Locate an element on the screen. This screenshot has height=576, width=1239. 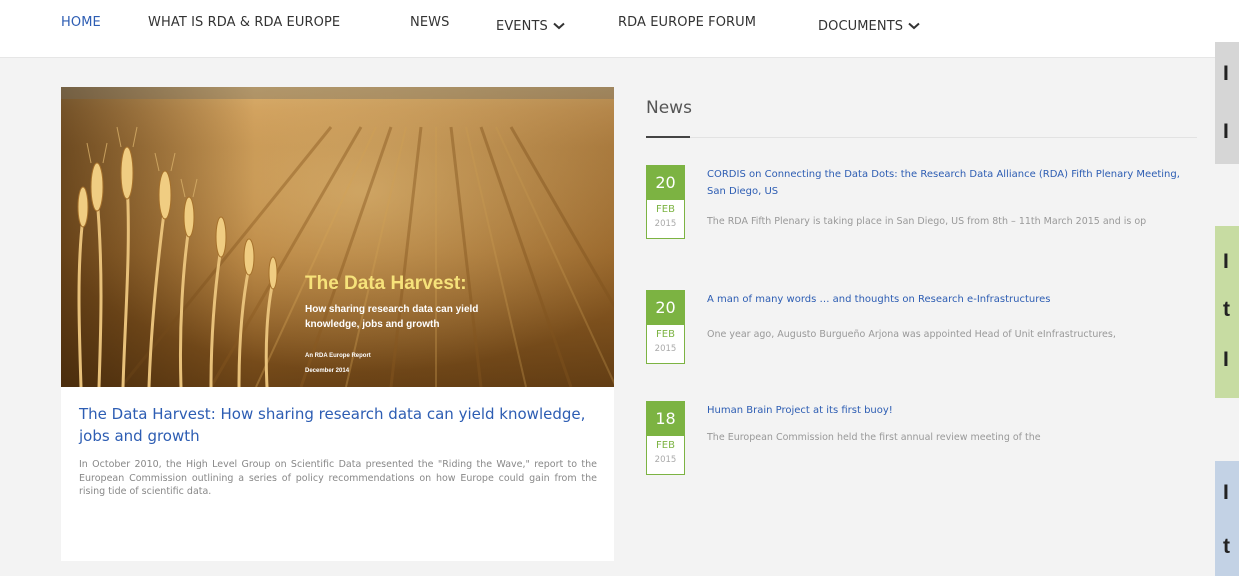
news-date-badge: 18 FEB 2015 is located at coordinates (665, 438).